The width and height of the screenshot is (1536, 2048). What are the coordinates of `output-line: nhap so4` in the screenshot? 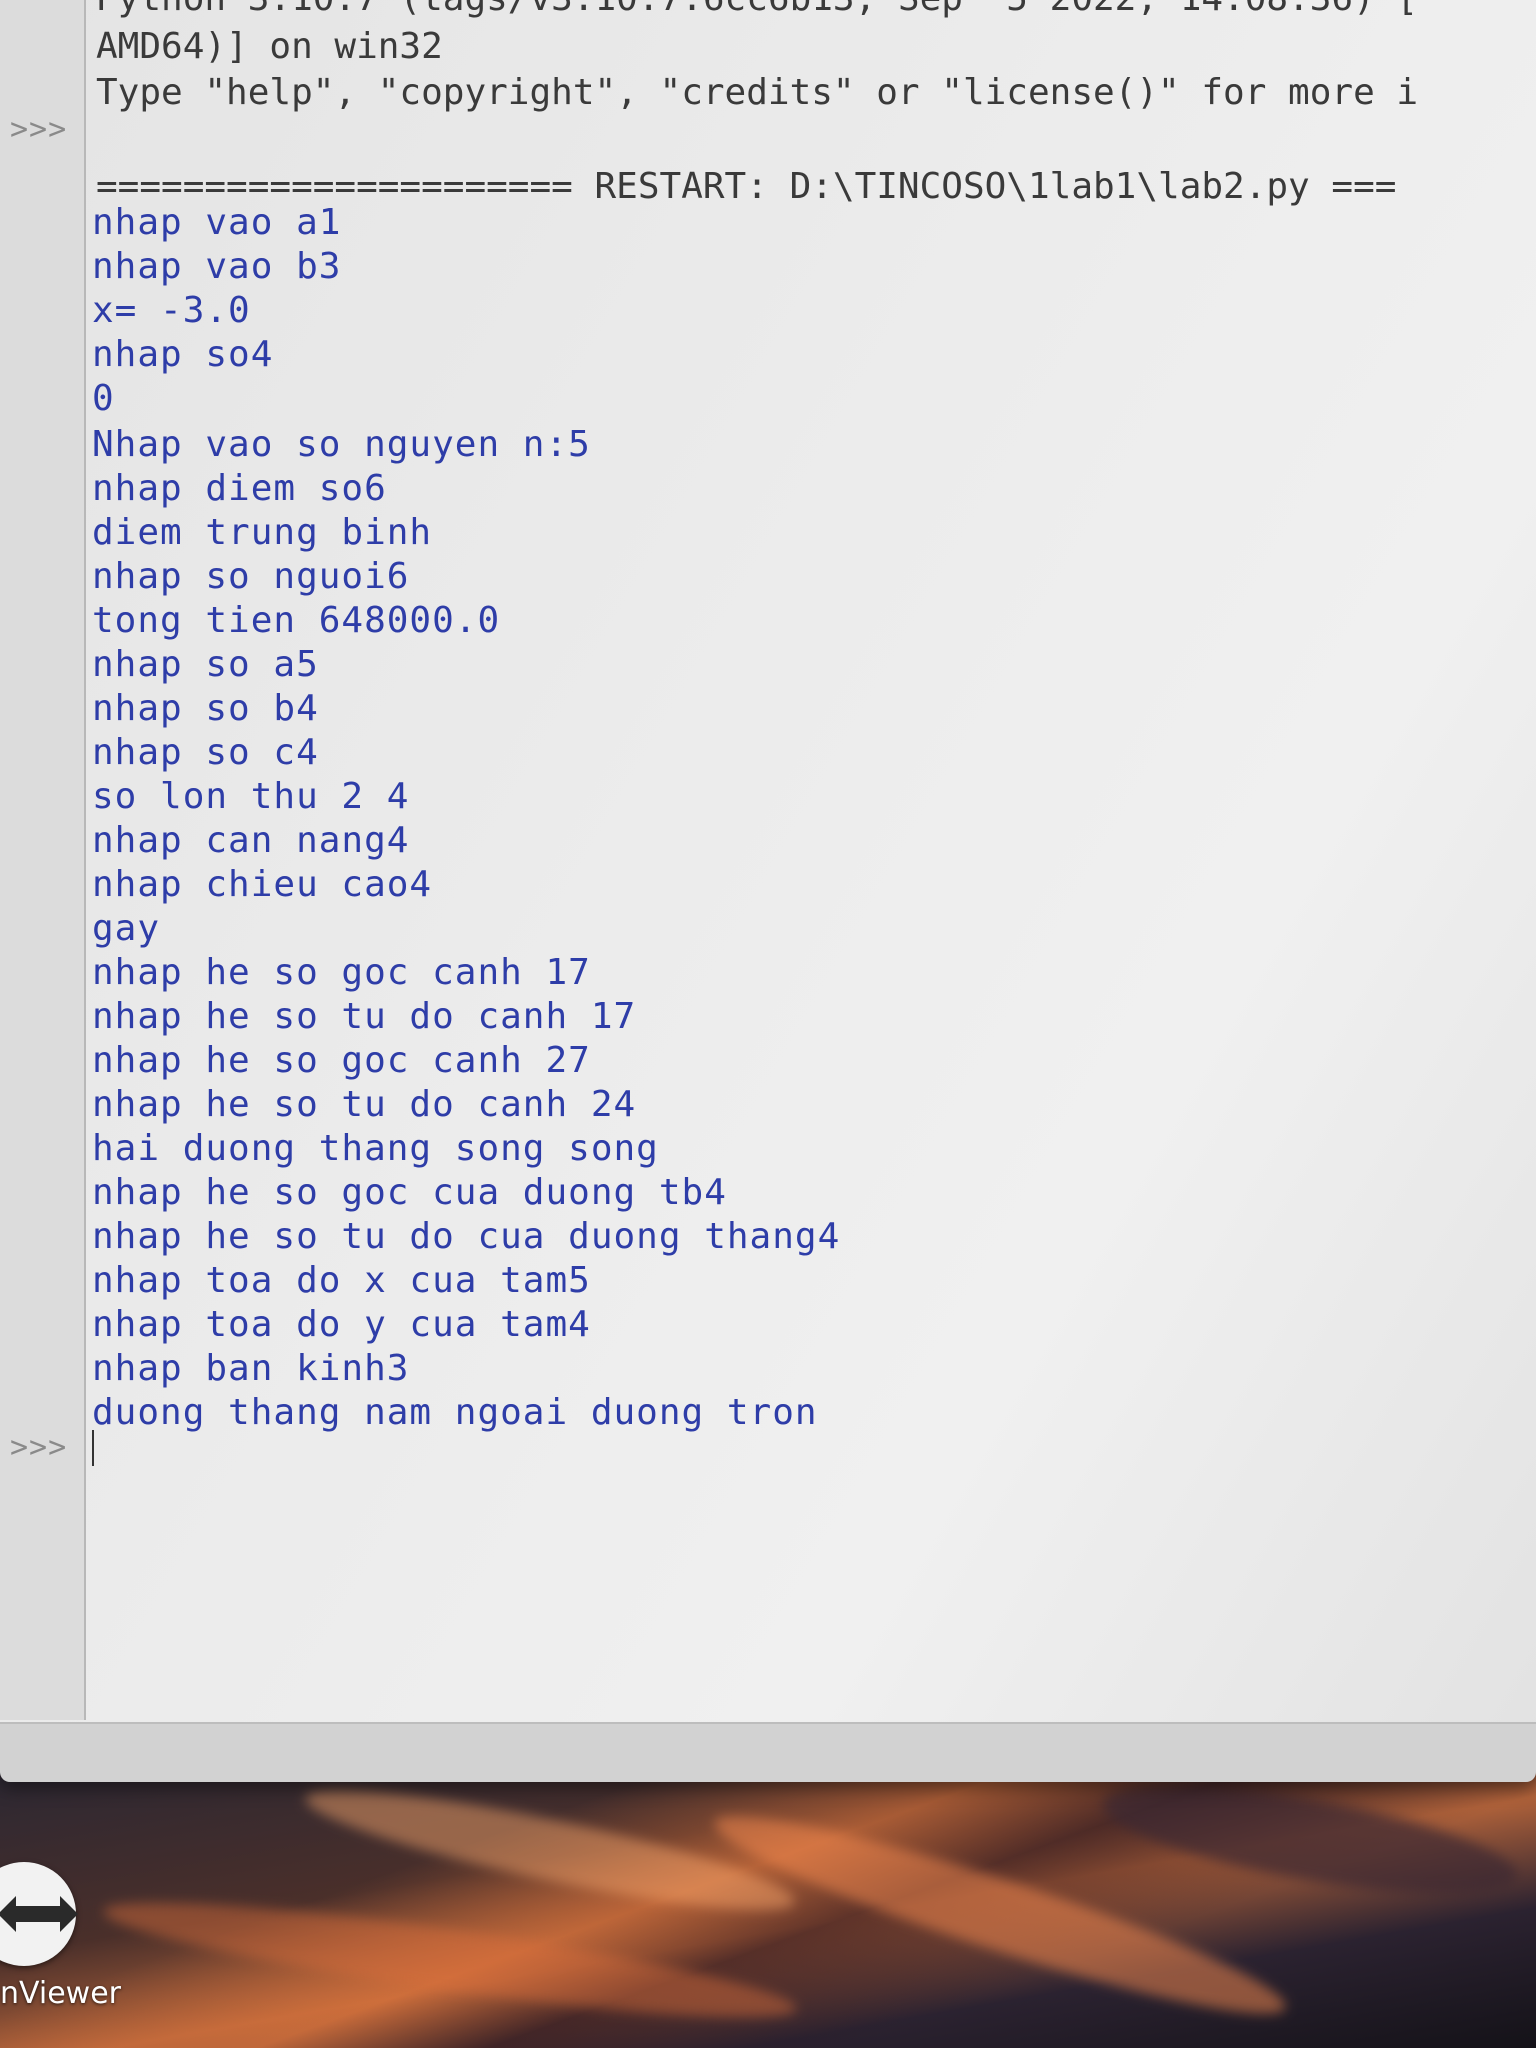 It's located at (183, 354).